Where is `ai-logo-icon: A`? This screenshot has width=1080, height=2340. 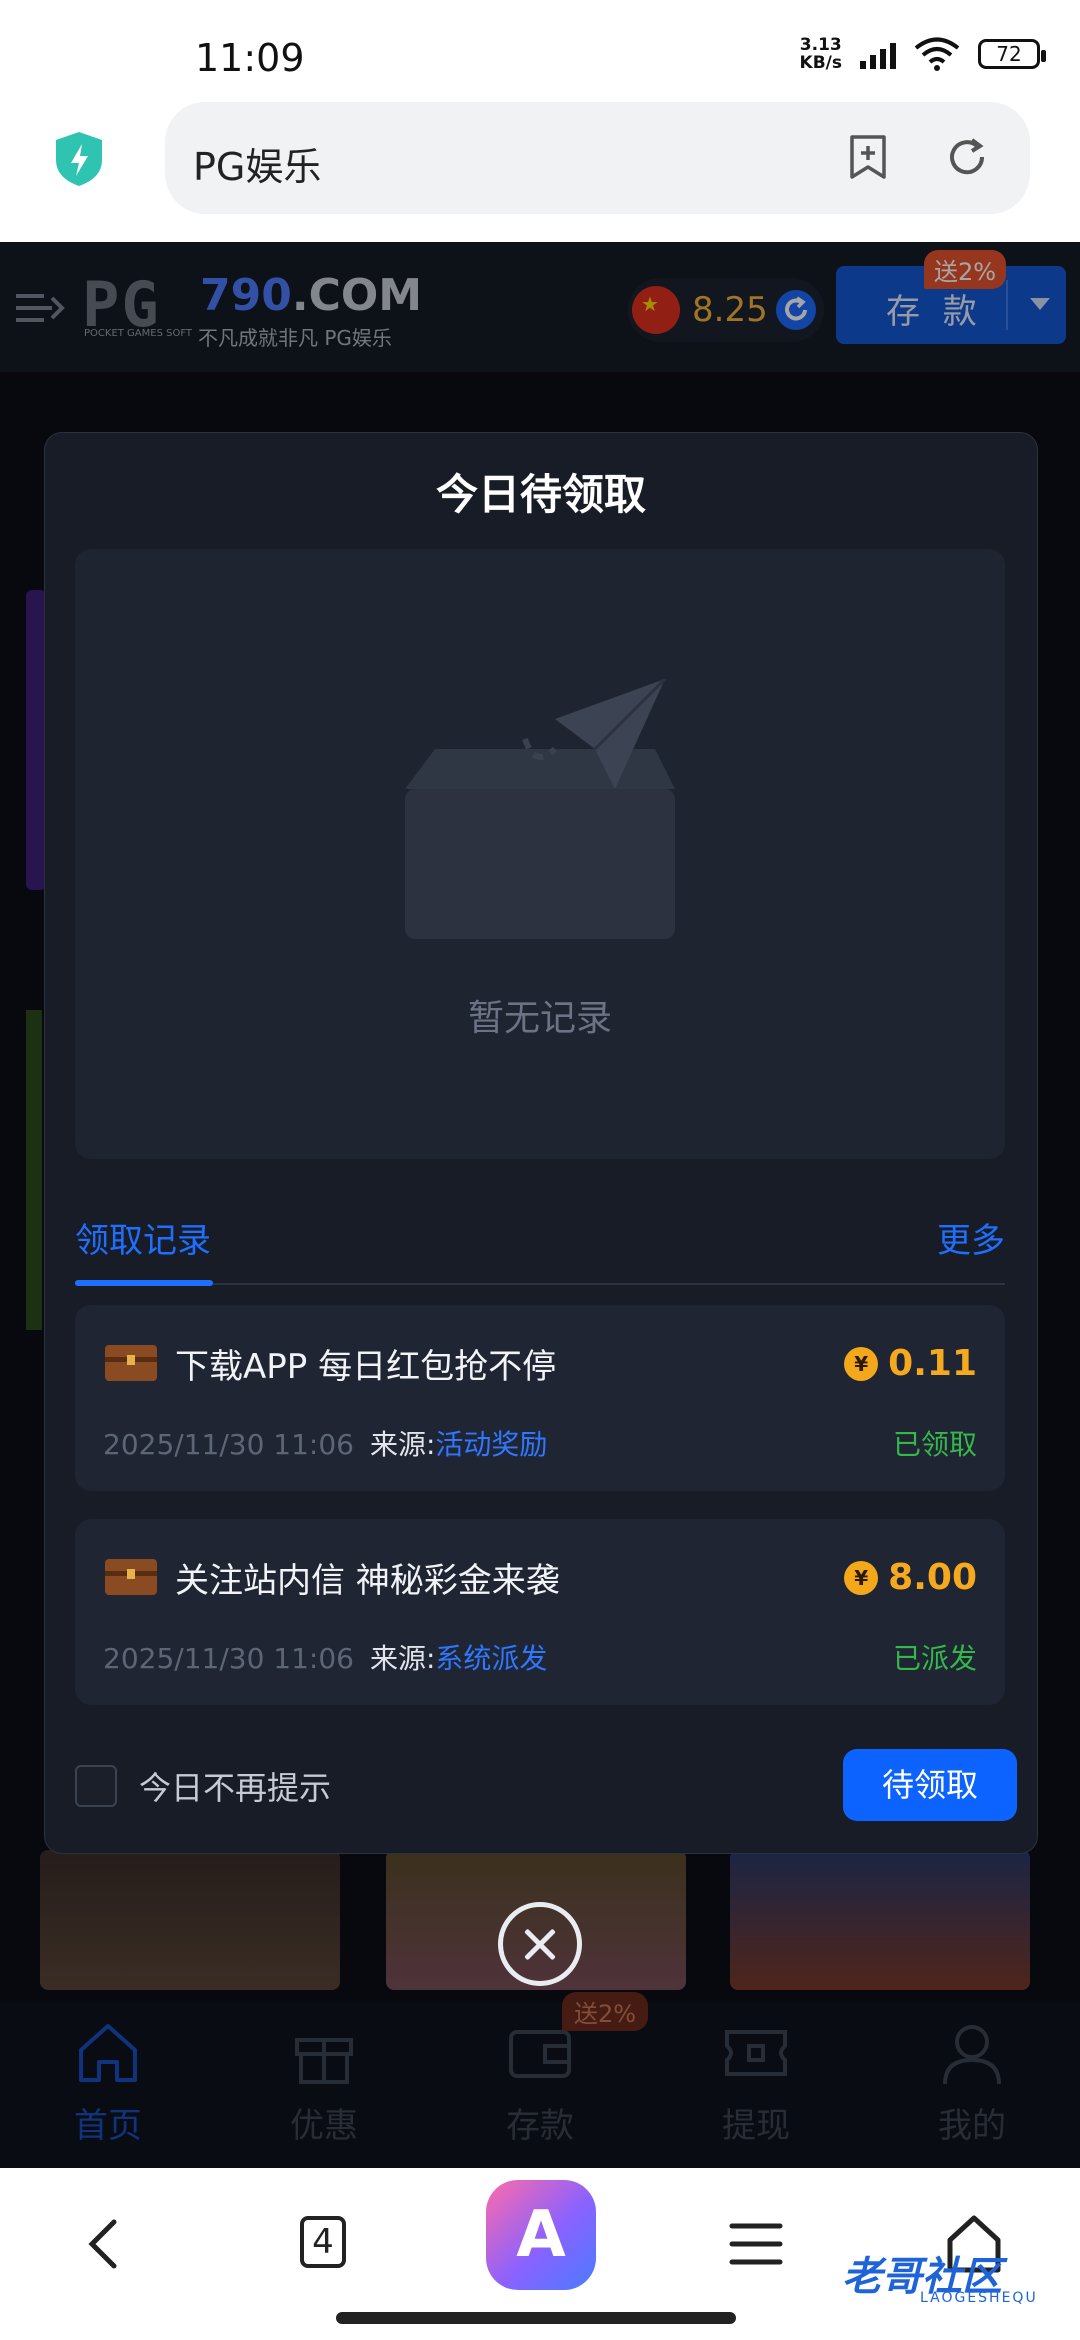 ai-logo-icon: A is located at coordinates (541, 2235).